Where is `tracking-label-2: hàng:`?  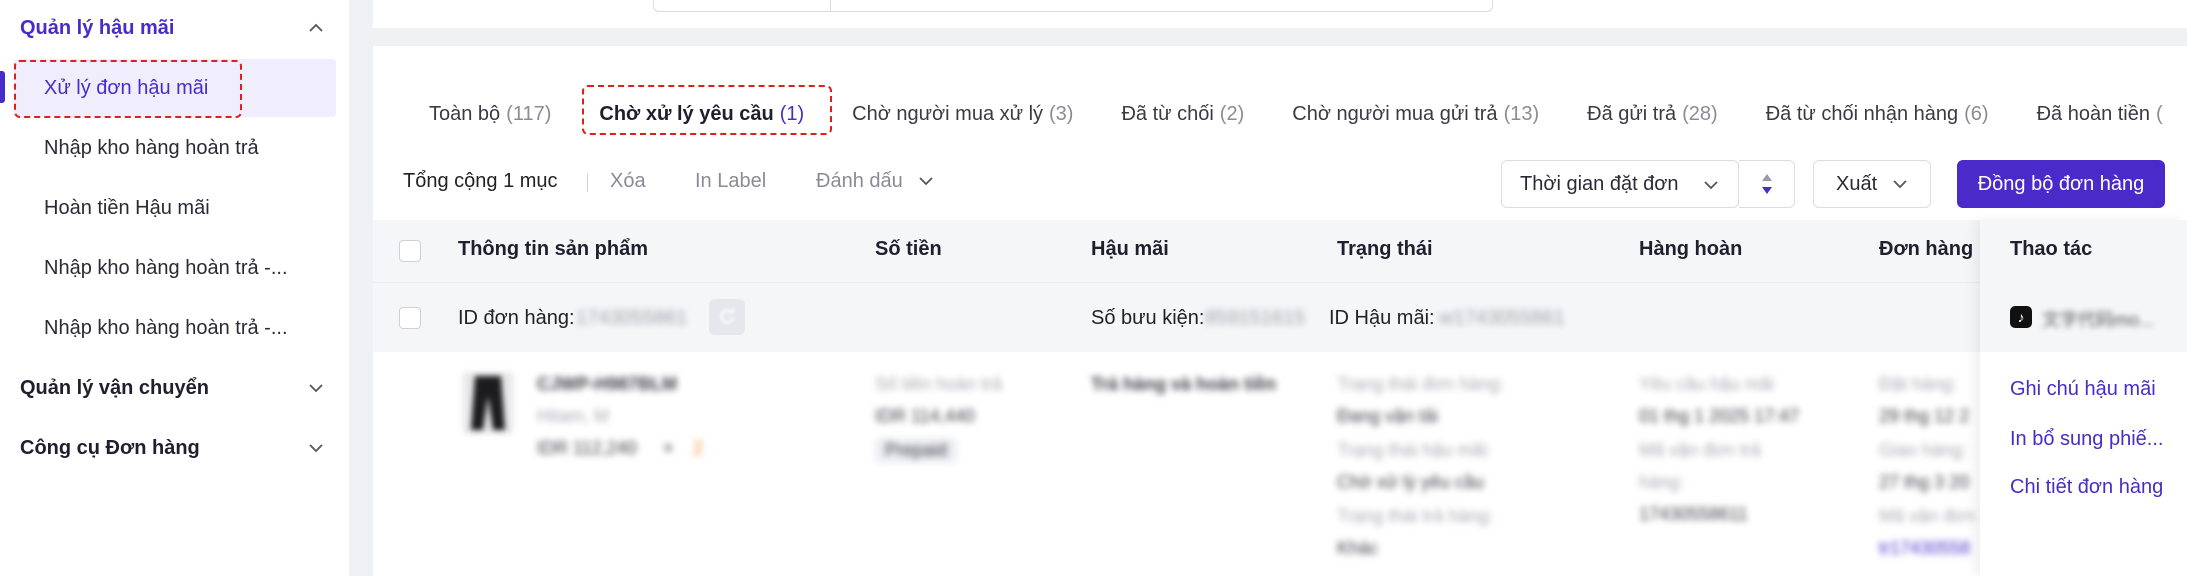
tracking-label-2: hàng: is located at coordinates (1662, 482).